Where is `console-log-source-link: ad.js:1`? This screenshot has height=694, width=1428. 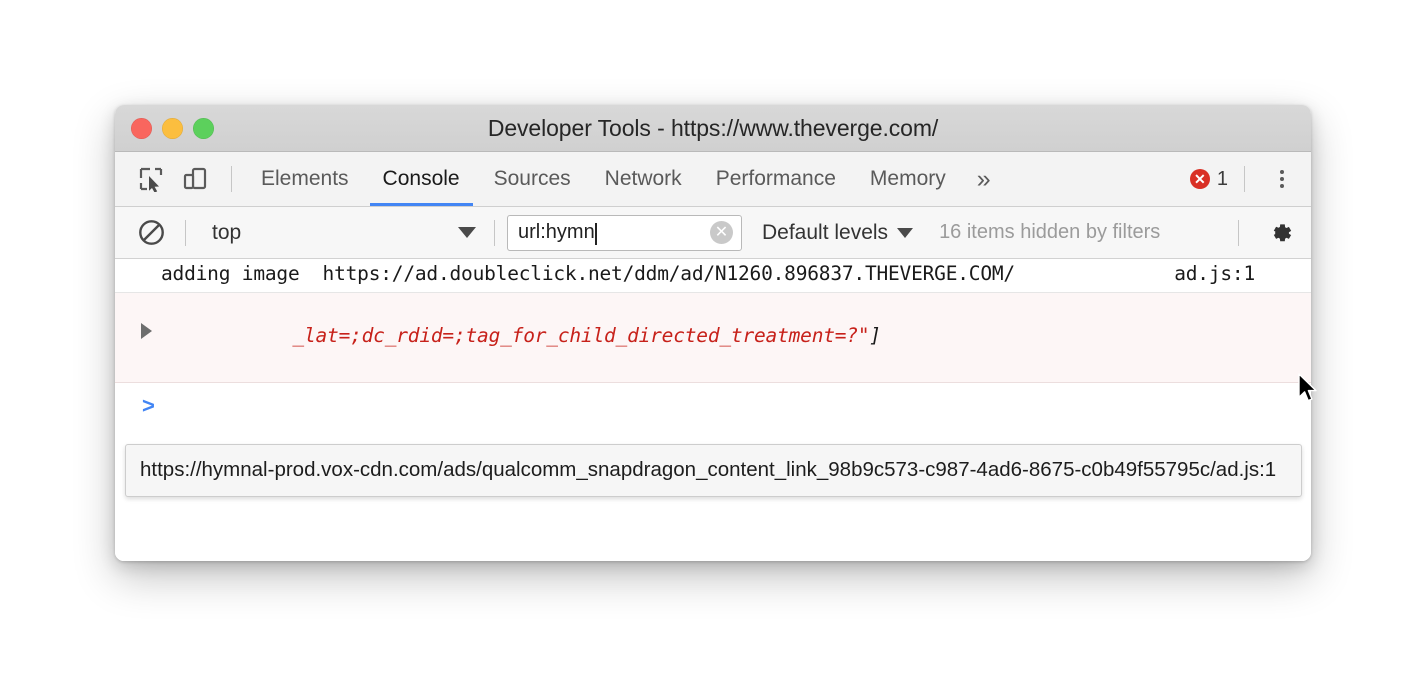 console-log-source-link: ad.js:1 is located at coordinates (1242, 273).